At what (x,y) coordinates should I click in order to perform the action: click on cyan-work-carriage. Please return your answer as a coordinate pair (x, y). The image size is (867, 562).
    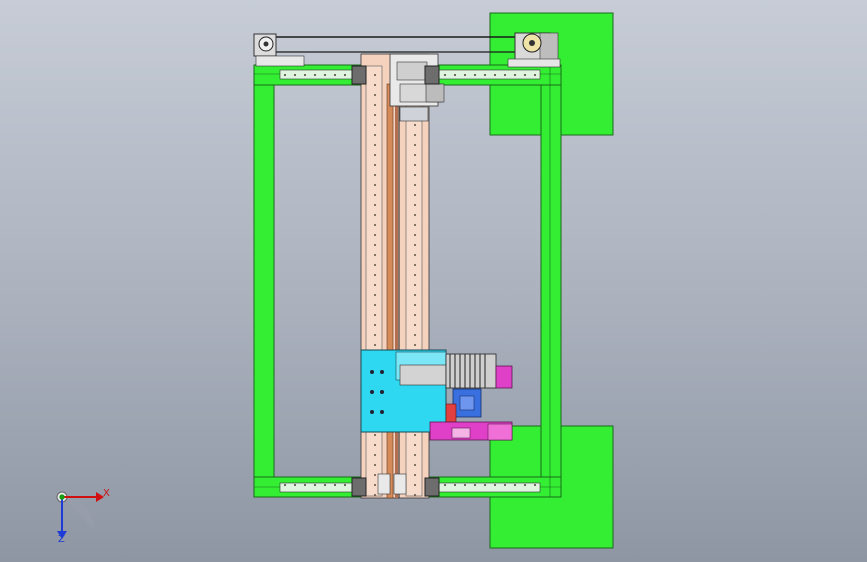
    Looking at the image, I should click on (403, 391).